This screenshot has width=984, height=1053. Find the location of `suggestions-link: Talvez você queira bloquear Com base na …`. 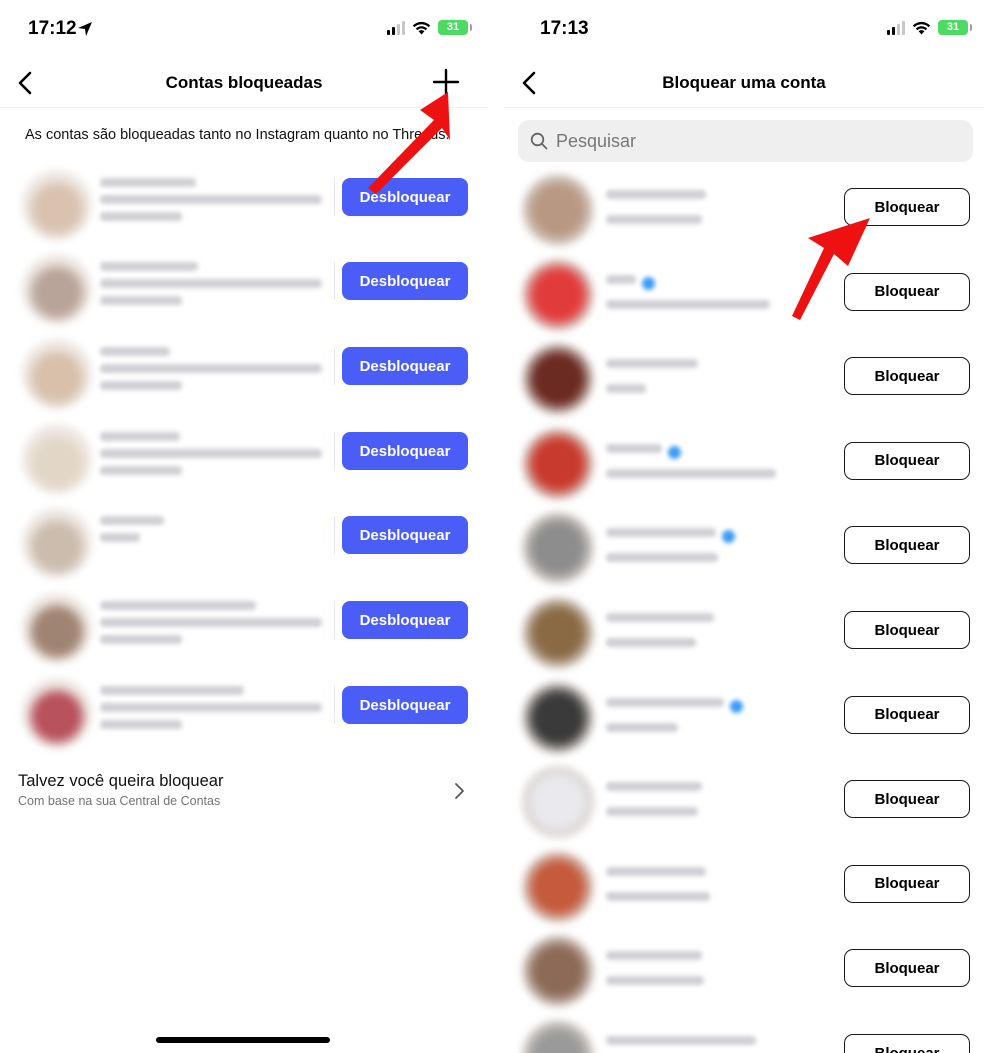

suggestions-link: Talvez você queira bloquear Com base na … is located at coordinates (243, 794).